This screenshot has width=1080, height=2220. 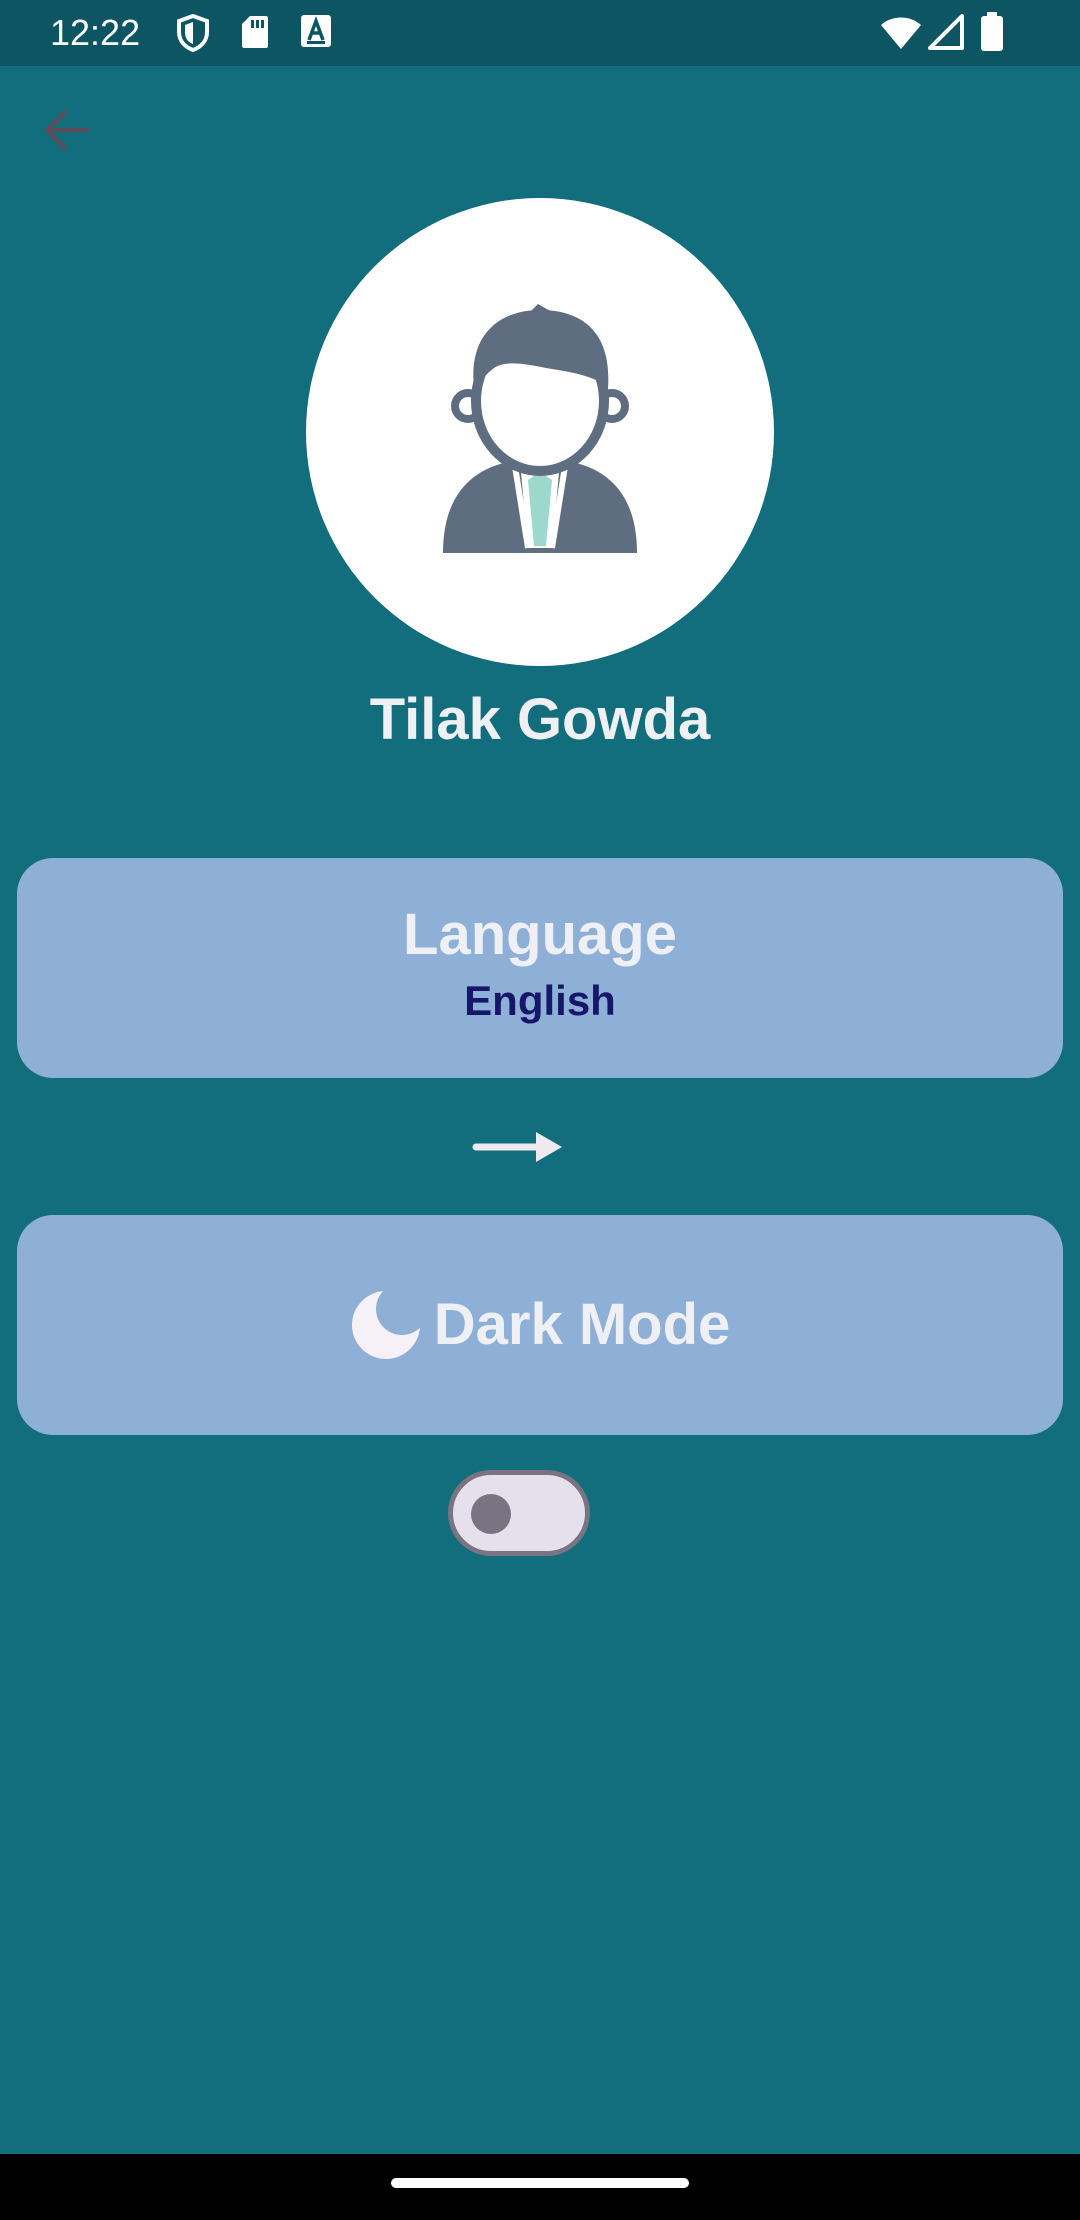 What do you see at coordinates (540, 2183) in the screenshot?
I see `home-indicator` at bounding box center [540, 2183].